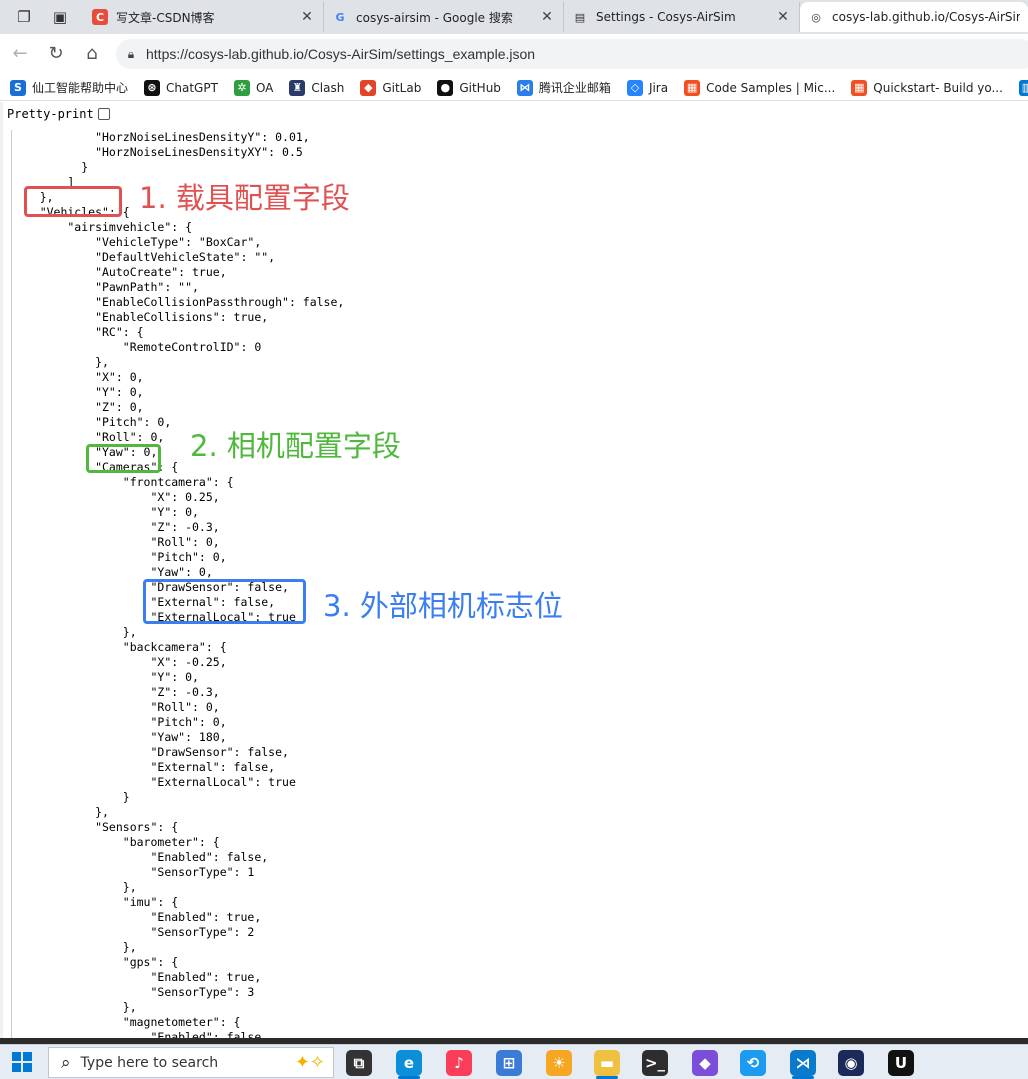 Image resolution: width=1028 pixels, height=1079 pixels. I want to click on json-line: "Enabled": false,, so click(140, 857).